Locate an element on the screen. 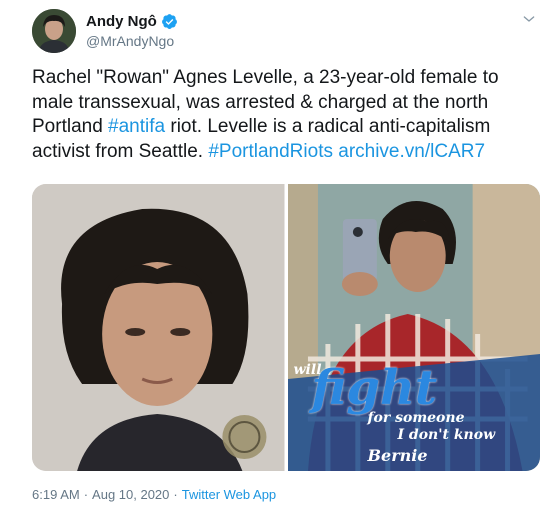 The height and width of the screenshot is (509, 548). overlay-text-i-dont-know: I don't know is located at coordinates (446, 435).